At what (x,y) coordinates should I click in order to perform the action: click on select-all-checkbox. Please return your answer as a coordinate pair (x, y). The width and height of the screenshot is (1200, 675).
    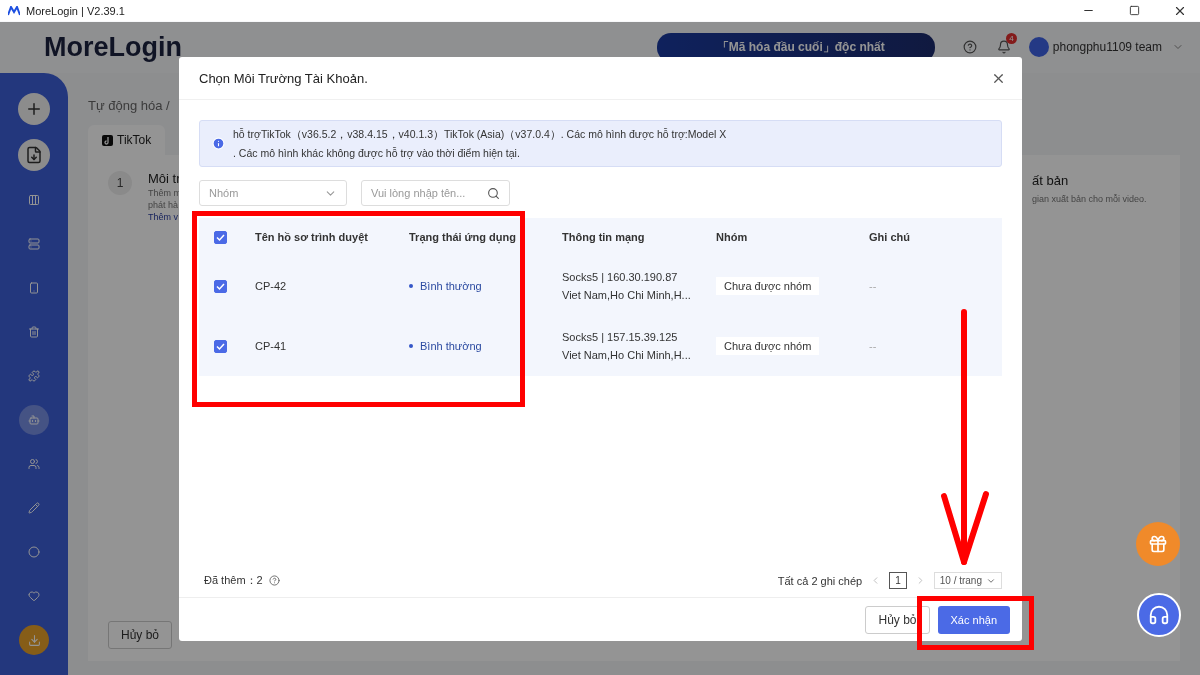
    Looking at the image, I should click on (220, 237).